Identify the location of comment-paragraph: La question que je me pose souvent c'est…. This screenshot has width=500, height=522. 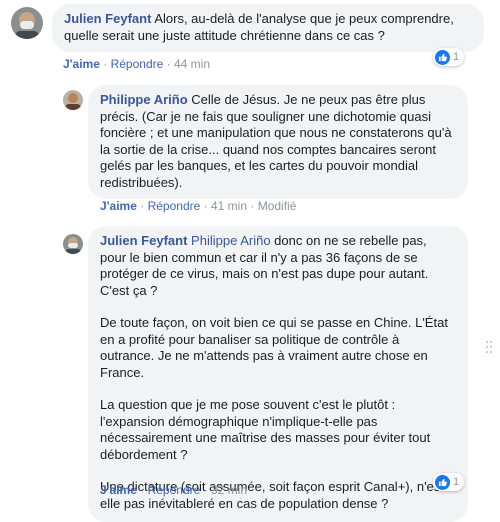
(265, 429).